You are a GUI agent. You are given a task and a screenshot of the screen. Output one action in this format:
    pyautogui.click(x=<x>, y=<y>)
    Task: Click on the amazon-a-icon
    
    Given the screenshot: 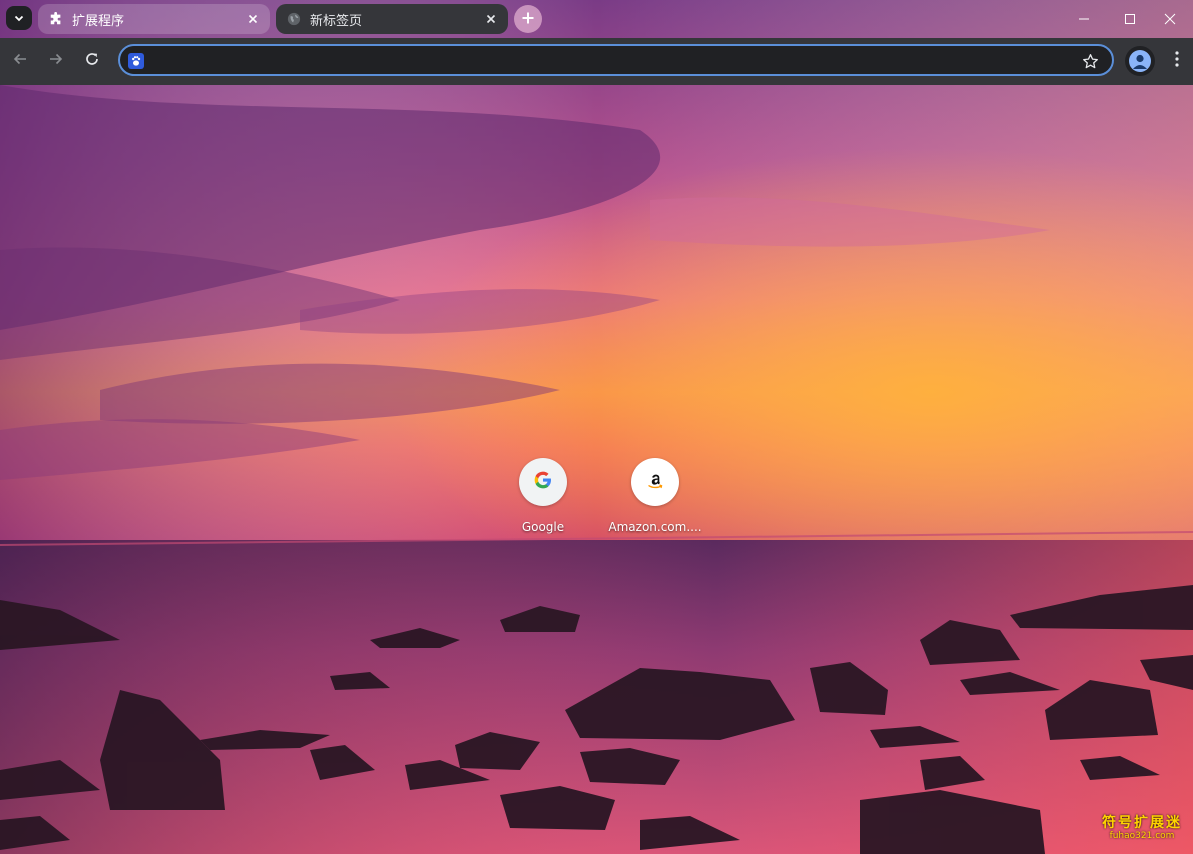 What is the action you would take?
    pyautogui.click(x=655, y=482)
    